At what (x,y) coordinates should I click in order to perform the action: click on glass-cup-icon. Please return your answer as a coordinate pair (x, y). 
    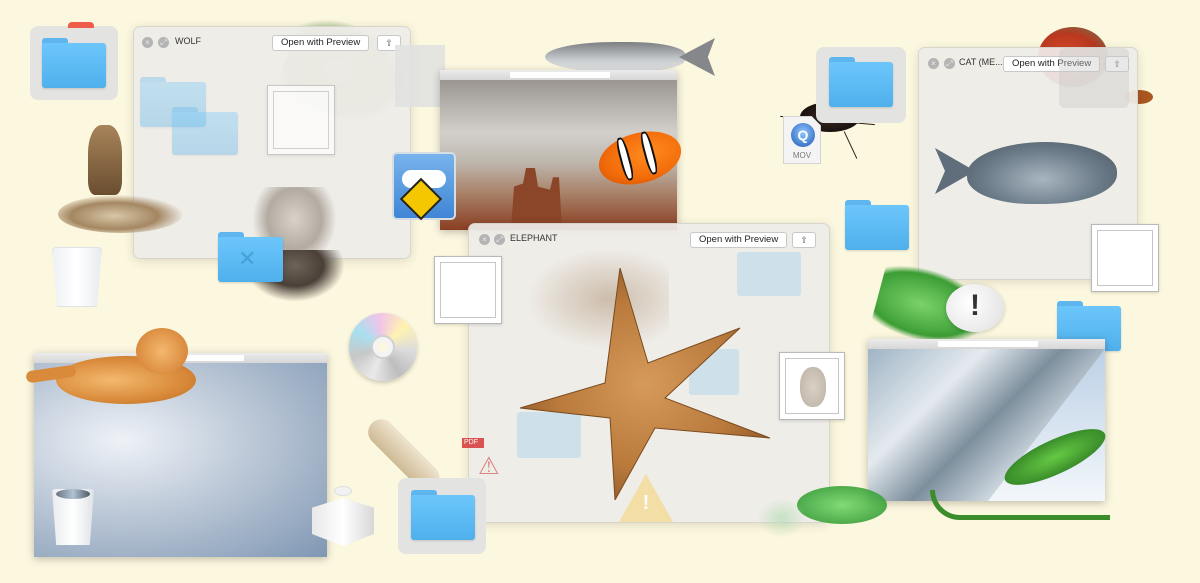
    Looking at the image, I should click on (77, 277).